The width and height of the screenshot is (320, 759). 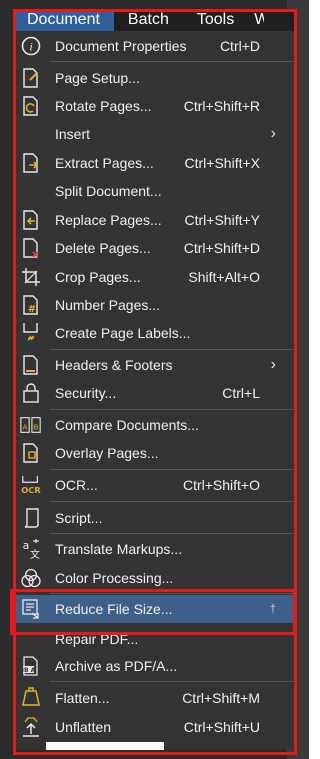 I want to click on menu-item-shortcut: Ctrl+Shift+O, so click(x=221, y=485).